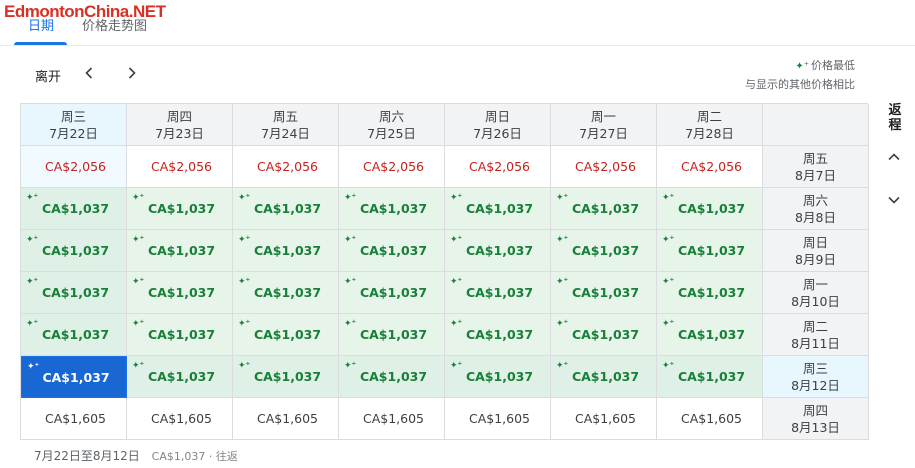 This screenshot has height=468, width=915. What do you see at coordinates (132, 73) in the screenshot?
I see `chevron-right-icon` at bounding box center [132, 73].